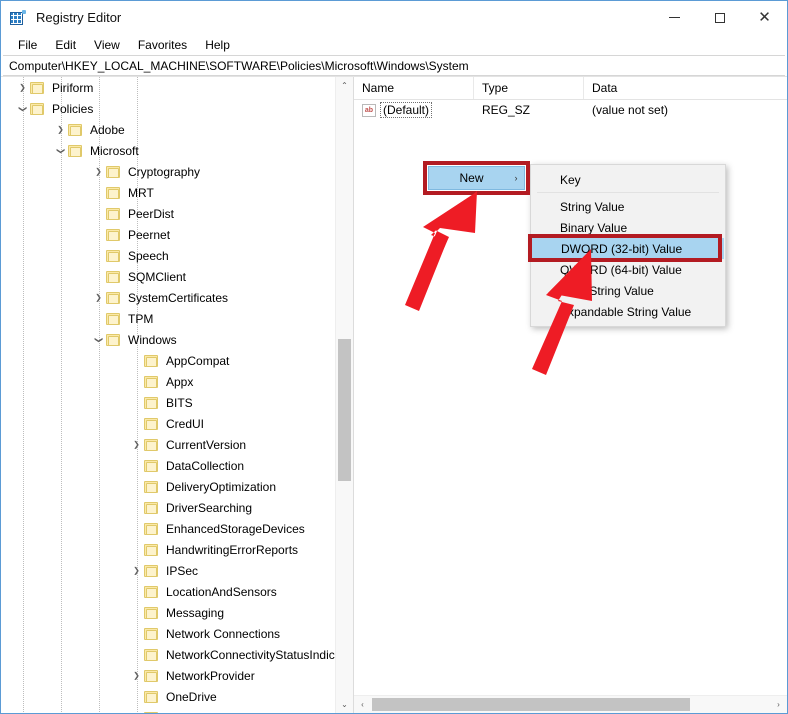  Describe the element at coordinates (223, 633) in the screenshot. I see `tree-item-label: Network Connections` at that location.